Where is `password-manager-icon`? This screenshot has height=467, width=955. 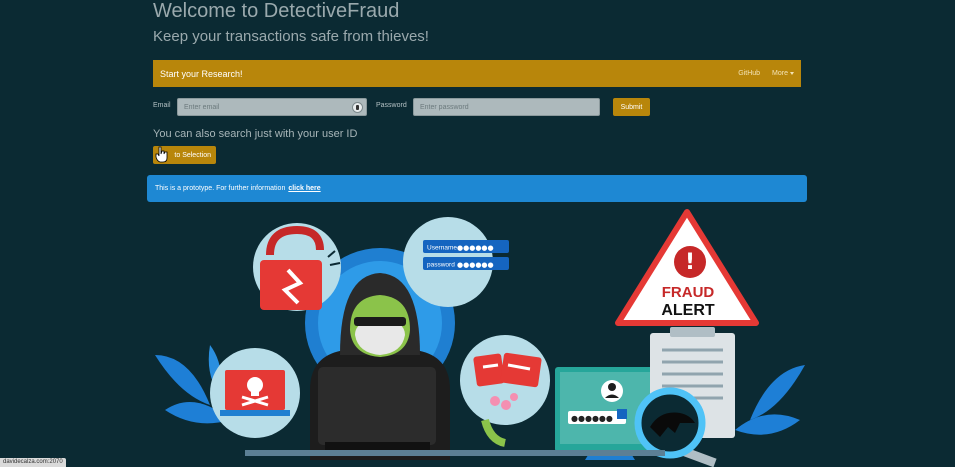 password-manager-icon is located at coordinates (357, 107).